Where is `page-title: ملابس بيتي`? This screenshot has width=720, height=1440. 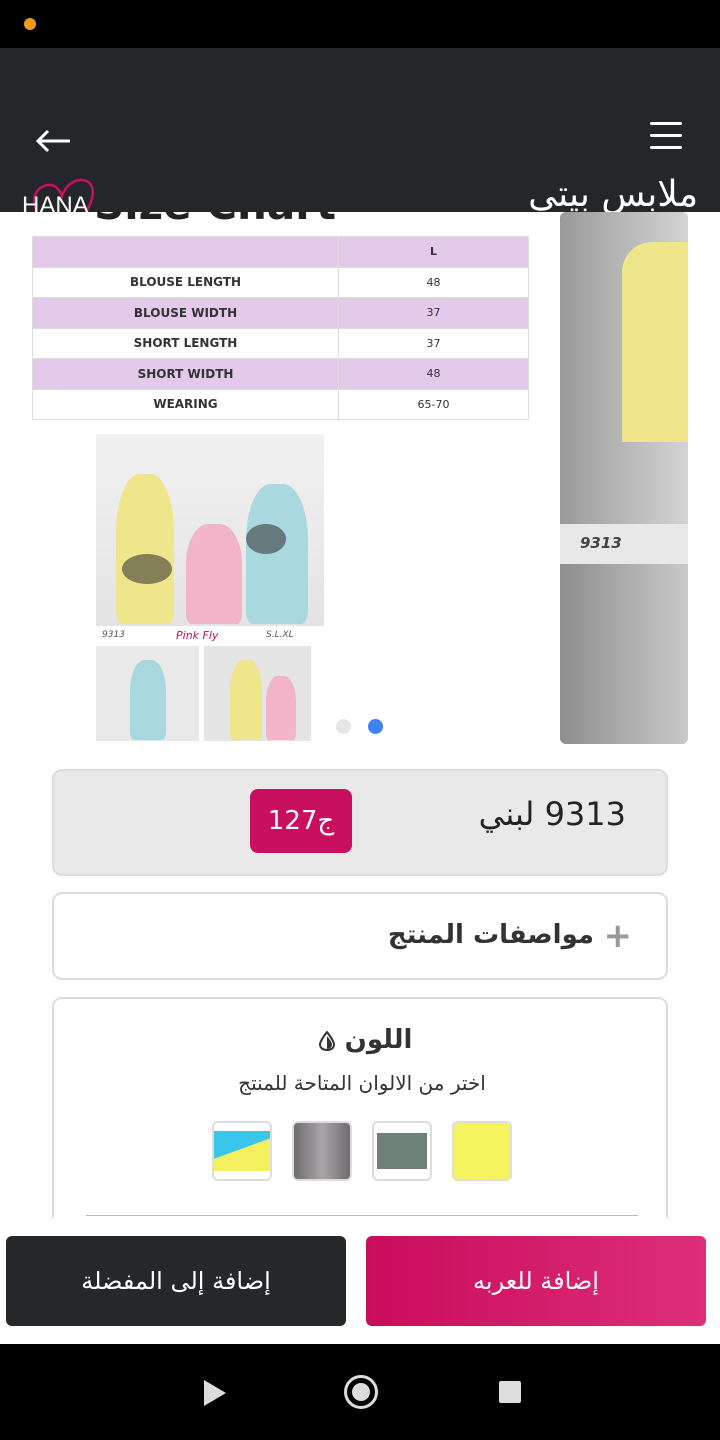 page-title: ملابس بيتي is located at coordinates (613, 194).